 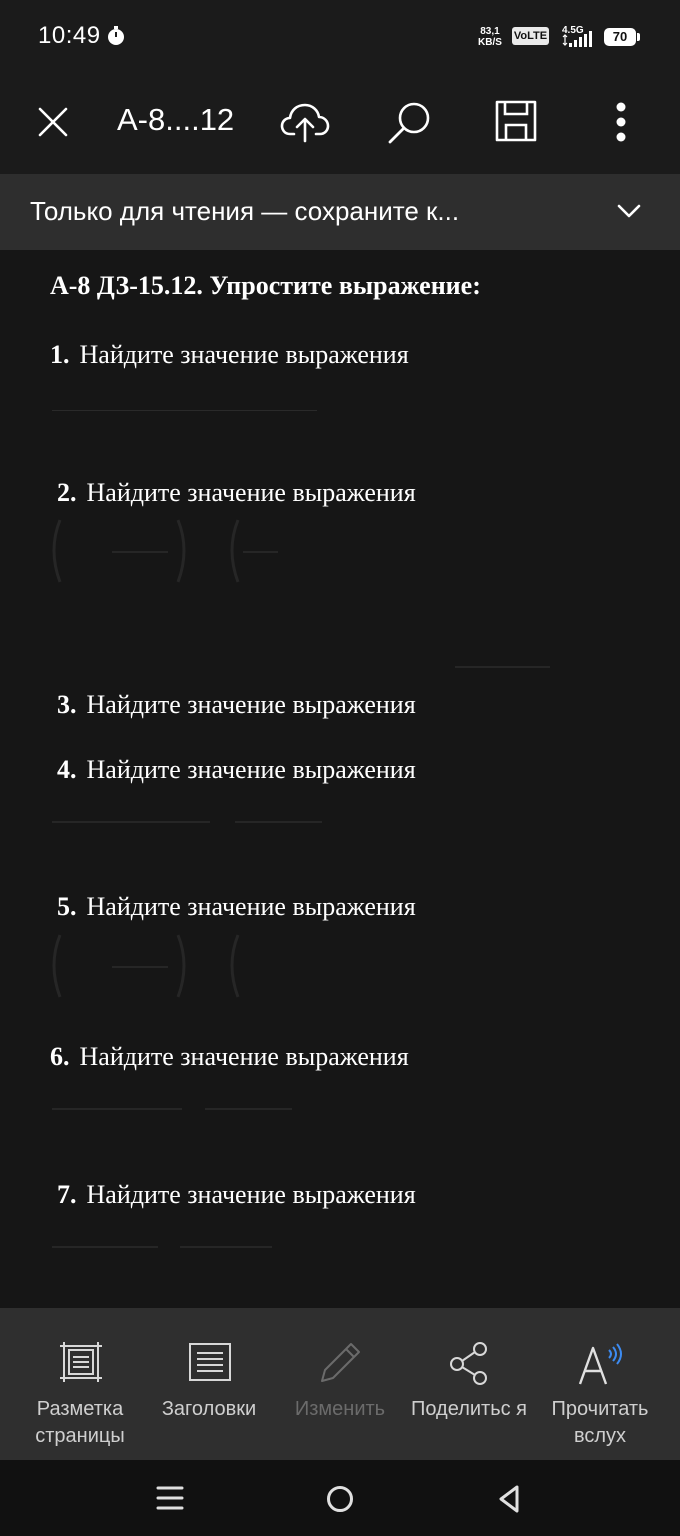 What do you see at coordinates (468, 1363) in the screenshot?
I see `share-icon` at bounding box center [468, 1363].